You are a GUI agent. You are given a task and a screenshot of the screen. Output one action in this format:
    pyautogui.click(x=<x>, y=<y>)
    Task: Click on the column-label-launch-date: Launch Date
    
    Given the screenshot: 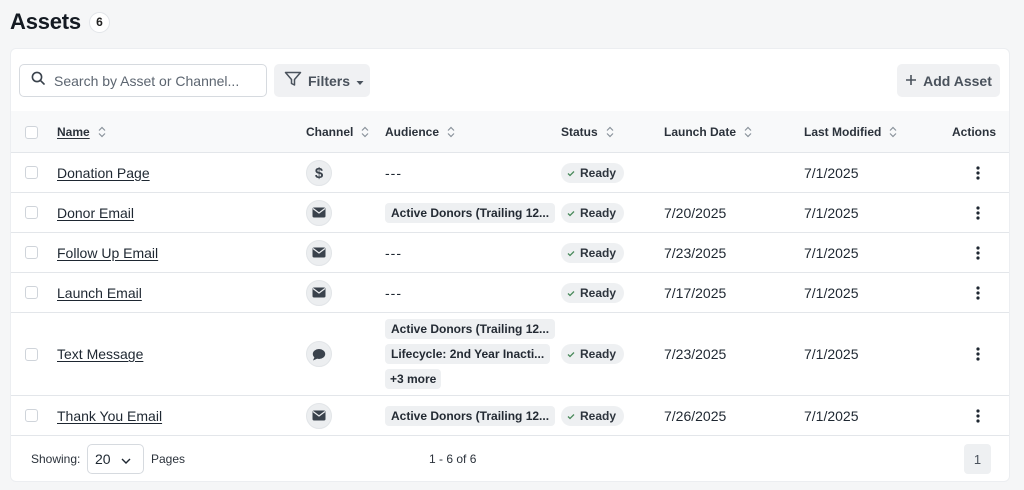 What is the action you would take?
    pyautogui.click(x=700, y=132)
    